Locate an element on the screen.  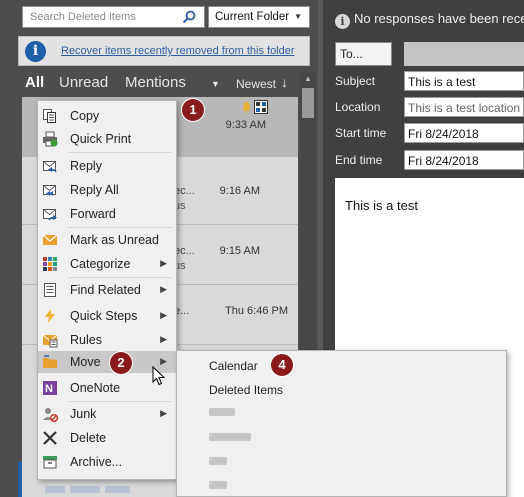
lightning-icon is located at coordinates (50, 316).